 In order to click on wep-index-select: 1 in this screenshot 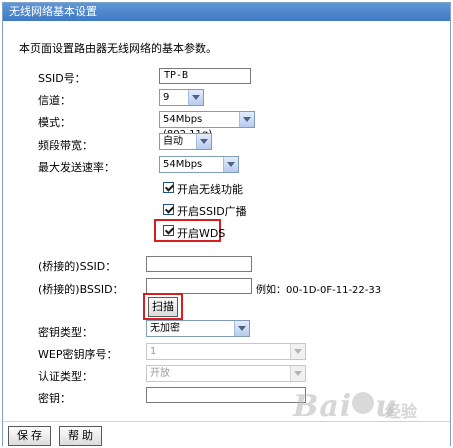, I will do `click(226, 351)`.